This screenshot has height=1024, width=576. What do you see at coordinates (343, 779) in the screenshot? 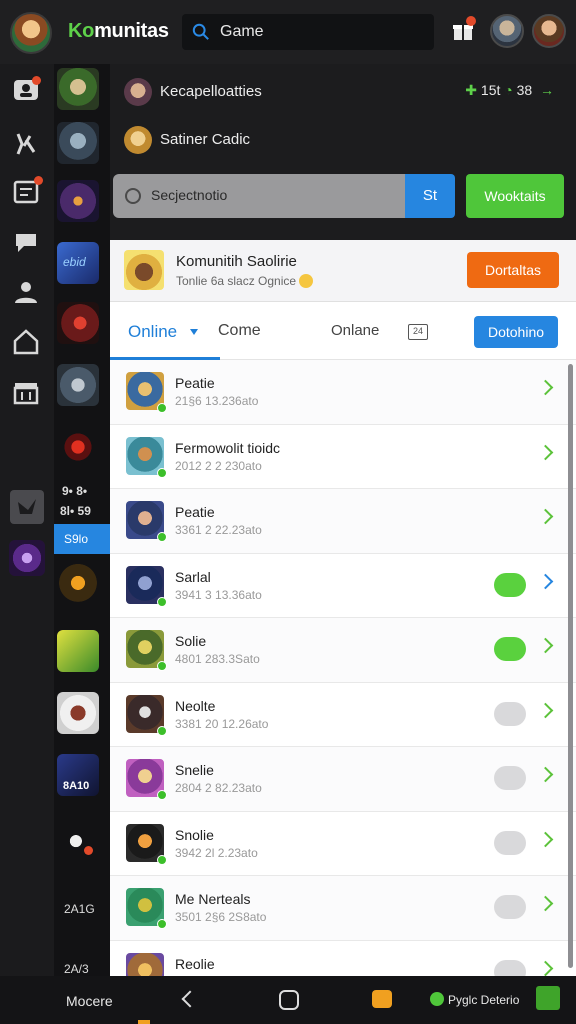
I see `list-item: Snelie 2804 2 82.23ato` at bounding box center [343, 779].